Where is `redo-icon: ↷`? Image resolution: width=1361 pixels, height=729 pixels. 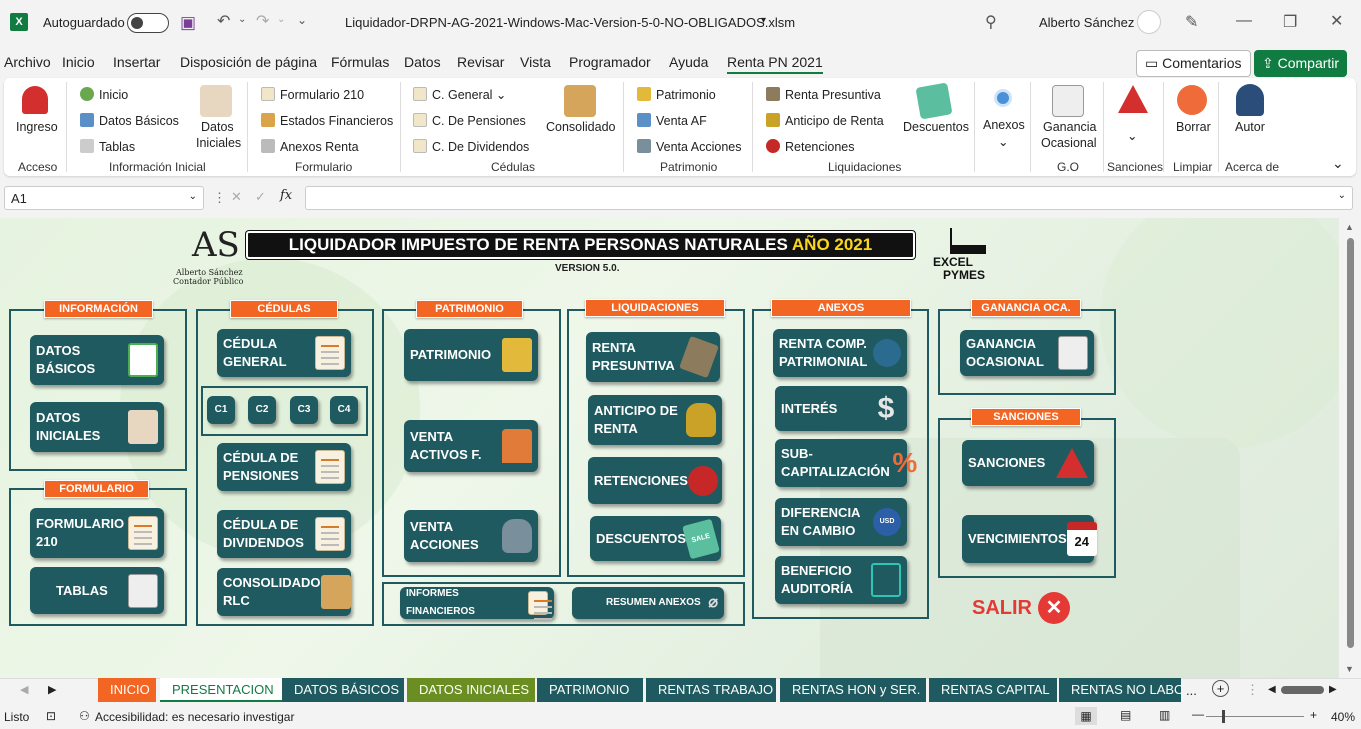 redo-icon: ↷ is located at coordinates (262, 21).